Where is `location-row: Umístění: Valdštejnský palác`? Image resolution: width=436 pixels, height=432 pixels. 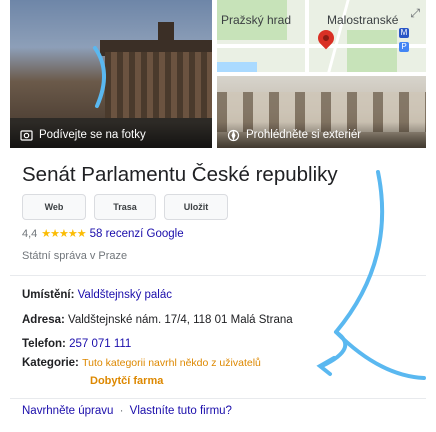 location-row: Umístění: Valdštejnský palác is located at coordinates (97, 295).